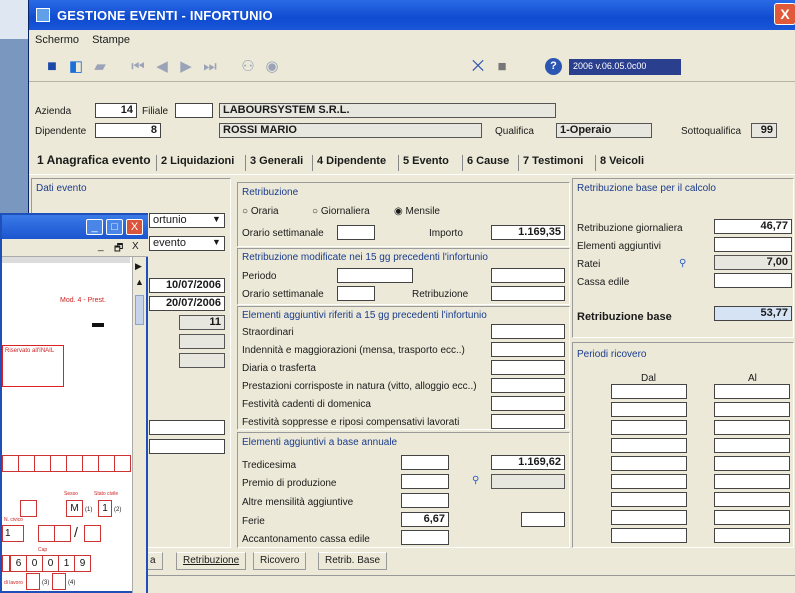 This screenshot has width=795, height=593. Describe the element at coordinates (356, 232) in the screenshot. I see `orario-field` at that location.